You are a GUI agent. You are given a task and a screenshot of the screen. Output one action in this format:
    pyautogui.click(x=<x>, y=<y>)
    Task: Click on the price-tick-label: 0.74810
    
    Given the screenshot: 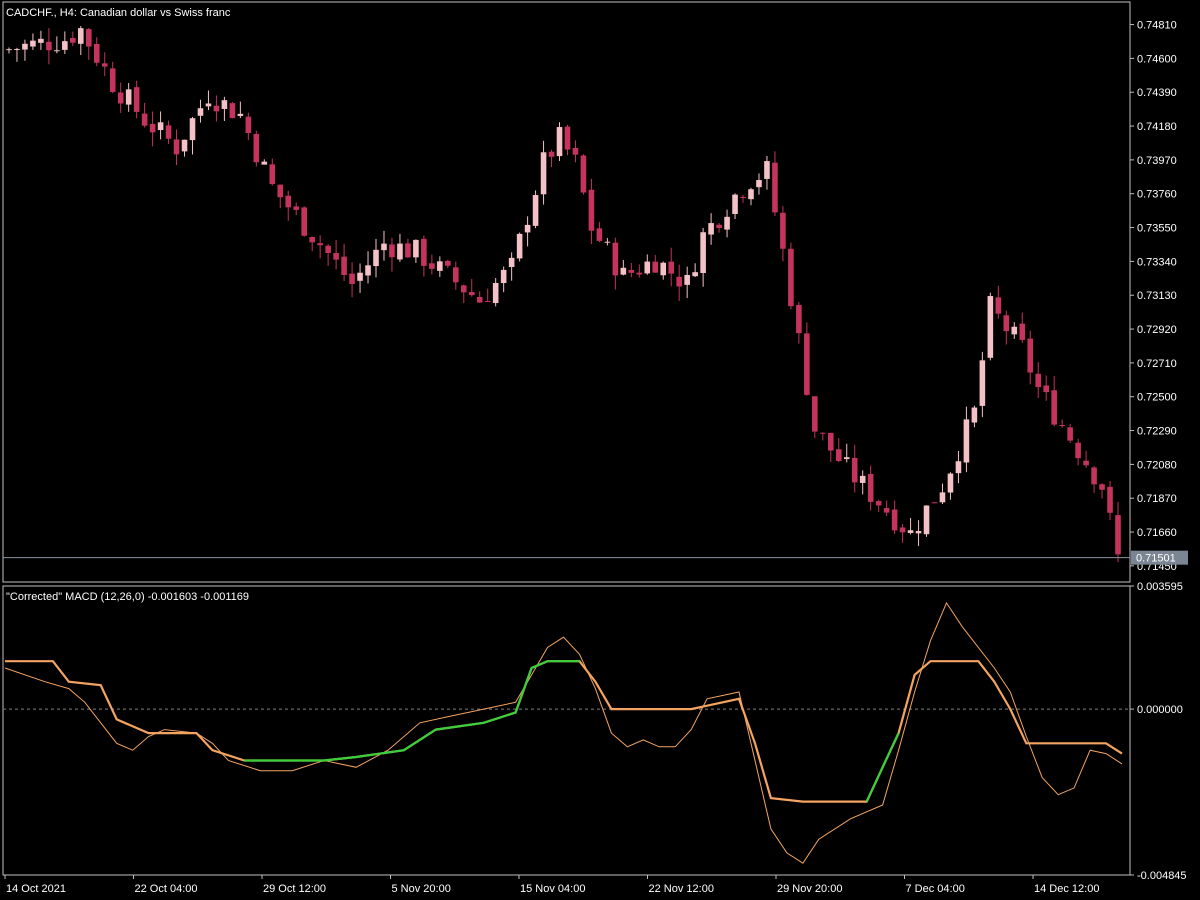 What is the action you would take?
    pyautogui.click(x=1157, y=26)
    